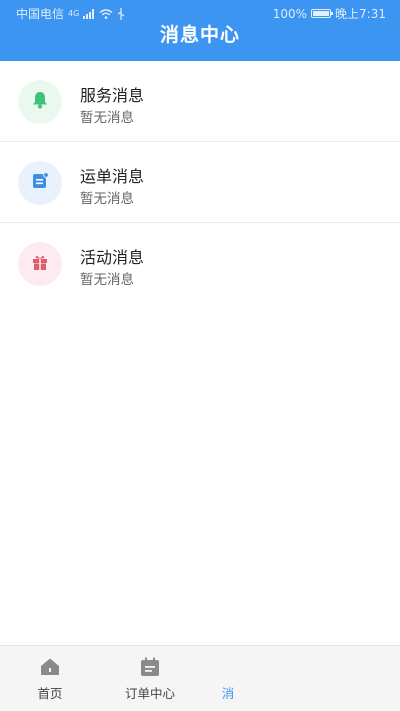 This screenshot has width=400, height=711. What do you see at coordinates (228, 693) in the screenshot?
I see `tab-label: 消` at bounding box center [228, 693].